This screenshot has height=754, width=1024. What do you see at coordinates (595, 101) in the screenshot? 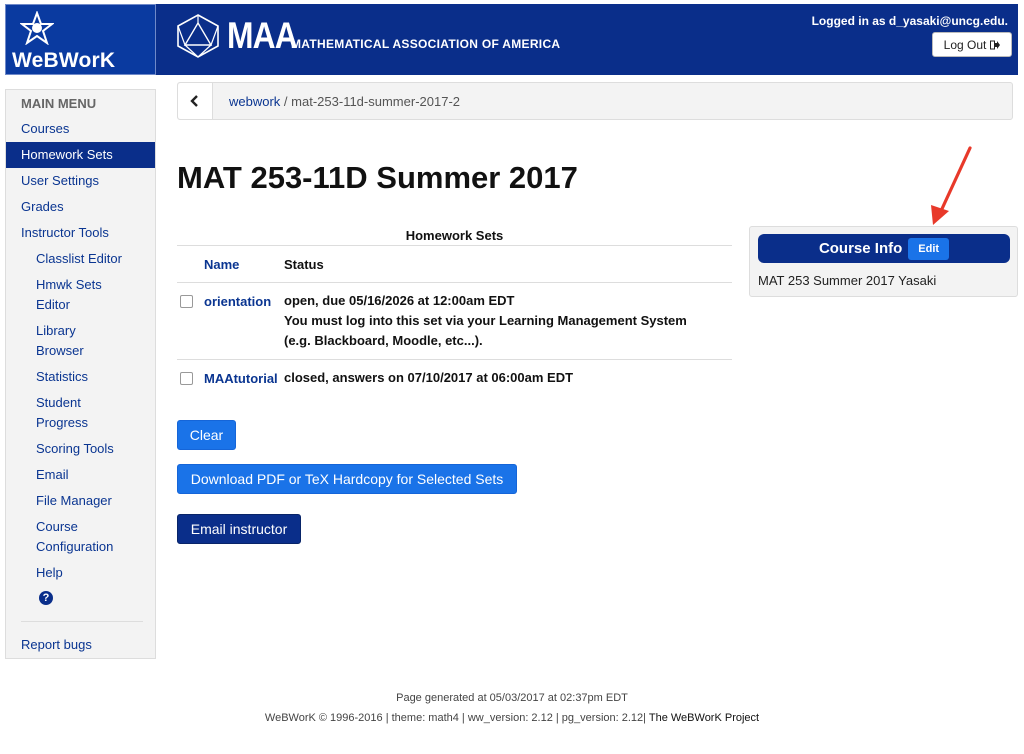
I see `breadcrumb: webwork / mat-253-11d-summer-2017-2` at bounding box center [595, 101].